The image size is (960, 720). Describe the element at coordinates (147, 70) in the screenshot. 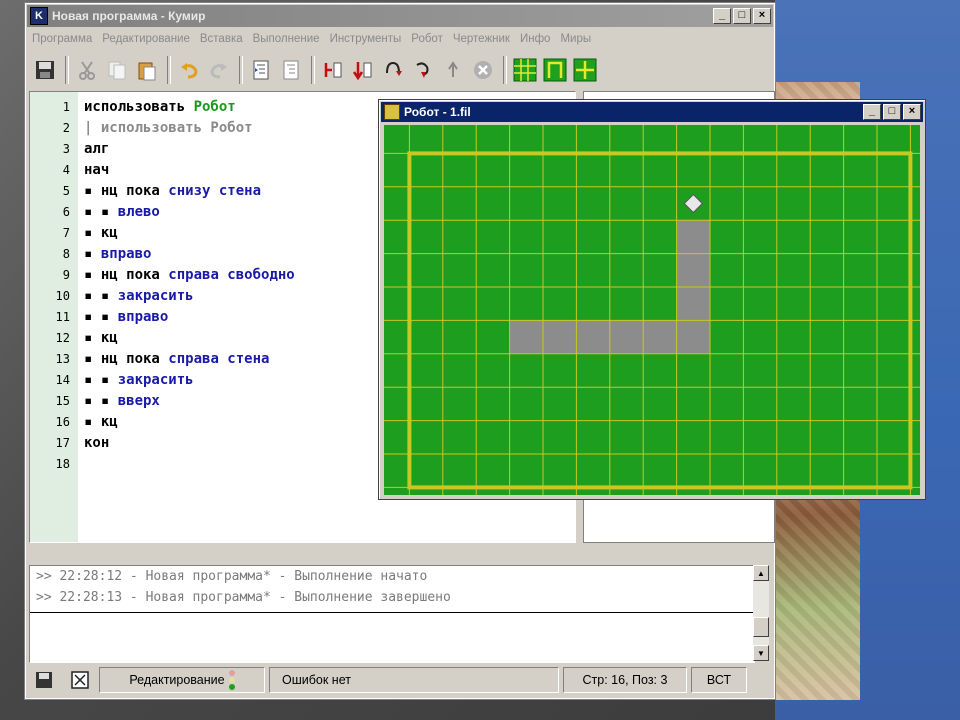

I see `paste-icon` at that location.